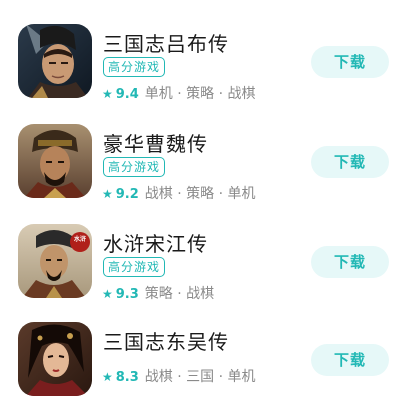 This screenshot has height=418, width=411. I want to click on game-title: 三国志吕布传, so click(166, 44).